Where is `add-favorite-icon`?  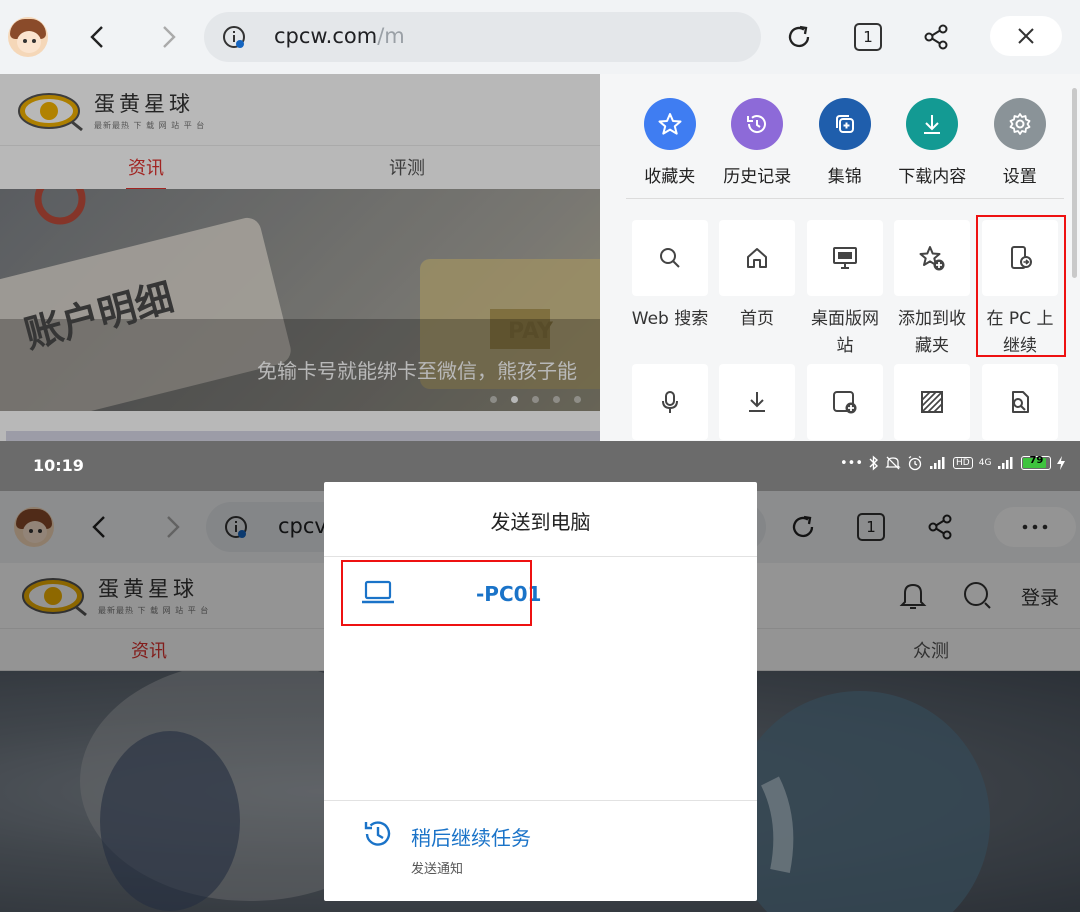 add-favorite-icon is located at coordinates (932, 258).